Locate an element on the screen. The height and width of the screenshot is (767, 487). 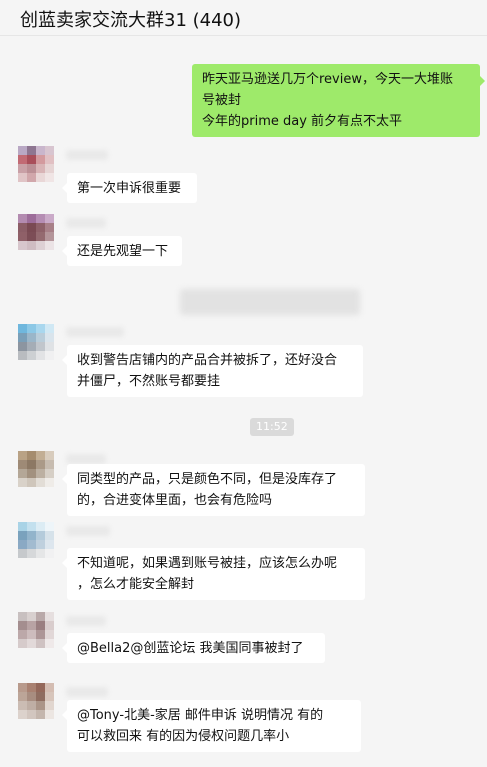
message-line: 同类型的产品，只是颜色不同，但是没库存了 is located at coordinates (207, 479).